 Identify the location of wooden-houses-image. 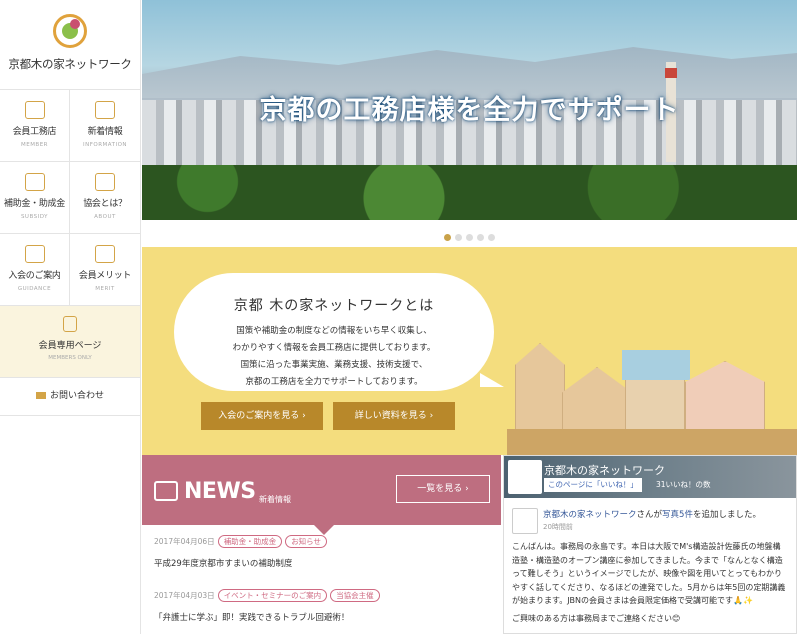
(652, 376).